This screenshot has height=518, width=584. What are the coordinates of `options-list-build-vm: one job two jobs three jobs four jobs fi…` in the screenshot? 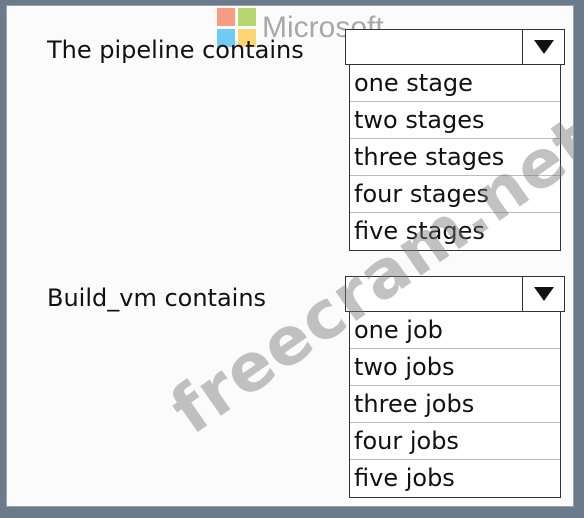 It's located at (455, 405).